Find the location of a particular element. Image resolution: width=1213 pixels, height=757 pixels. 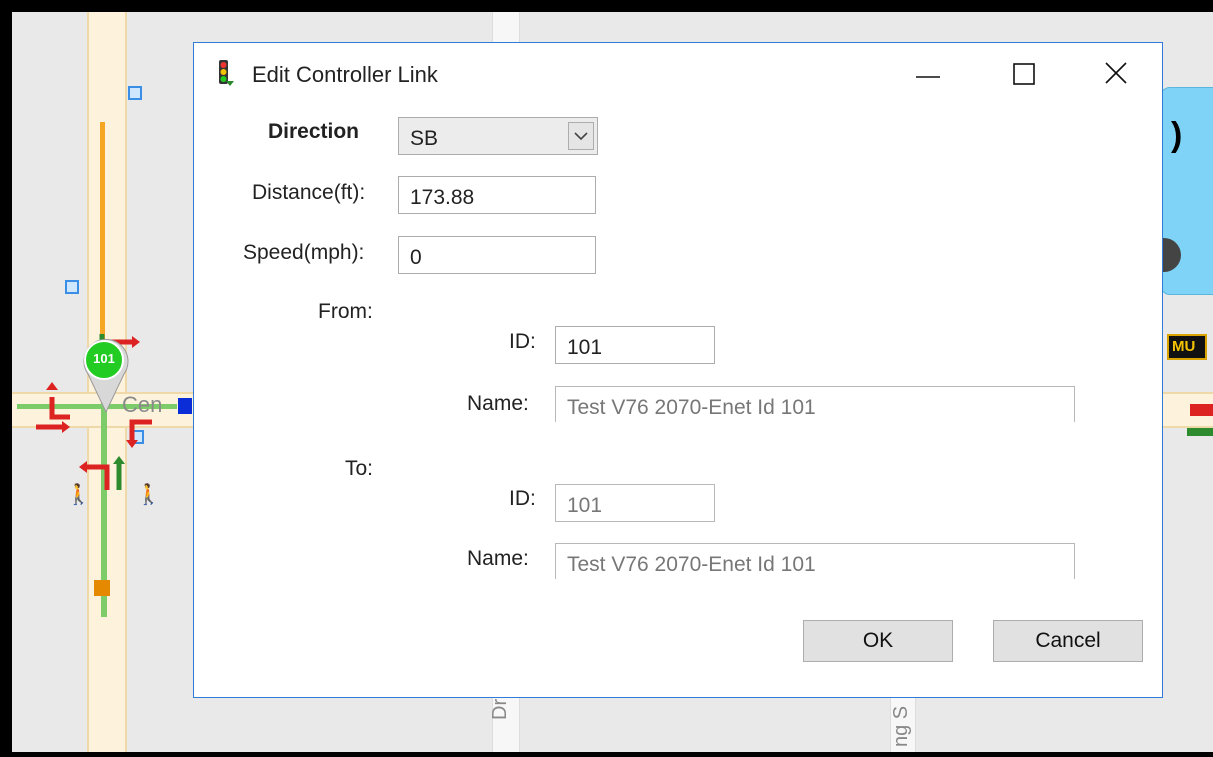

cancel-button: Cancel is located at coordinates (1068, 641).